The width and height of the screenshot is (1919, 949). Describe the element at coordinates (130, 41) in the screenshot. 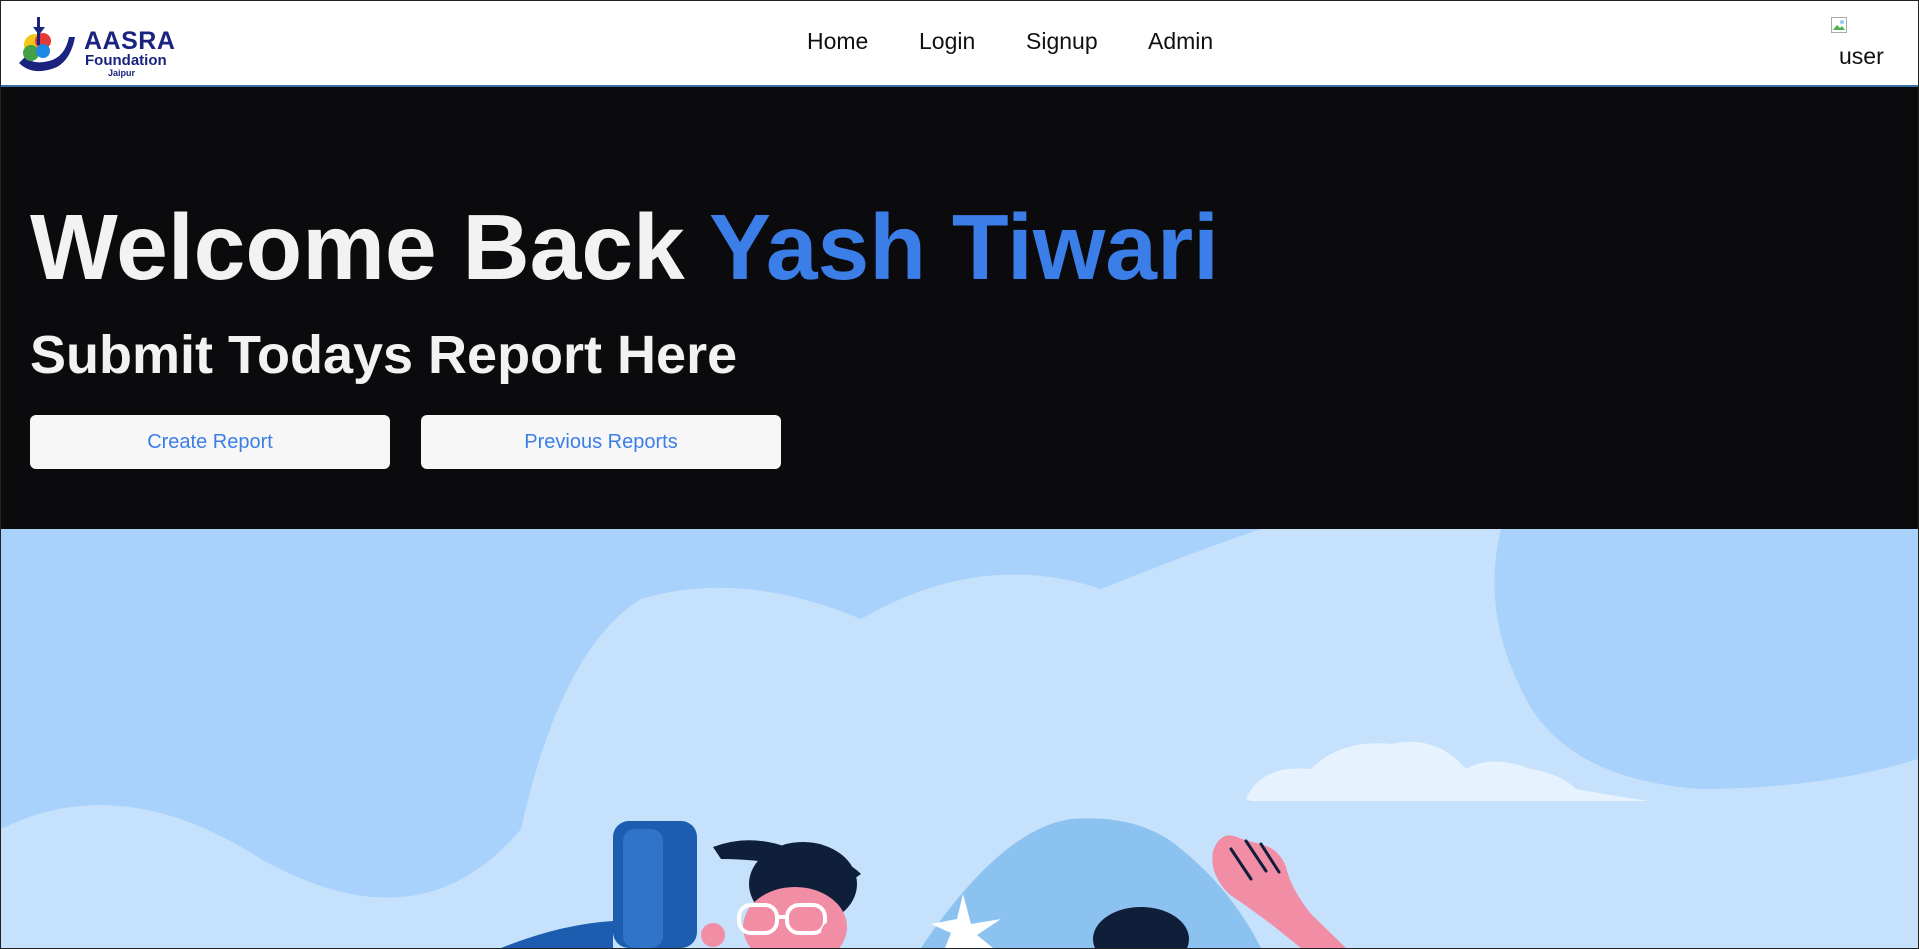

I see `brand-name: AASRA` at that location.